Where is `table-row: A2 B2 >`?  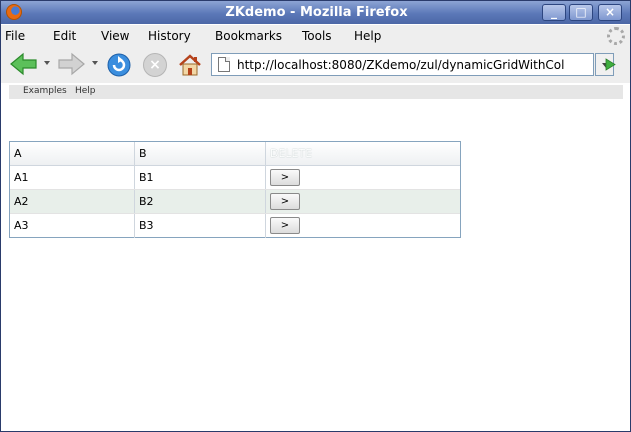 table-row: A2 B2 > is located at coordinates (235, 202).